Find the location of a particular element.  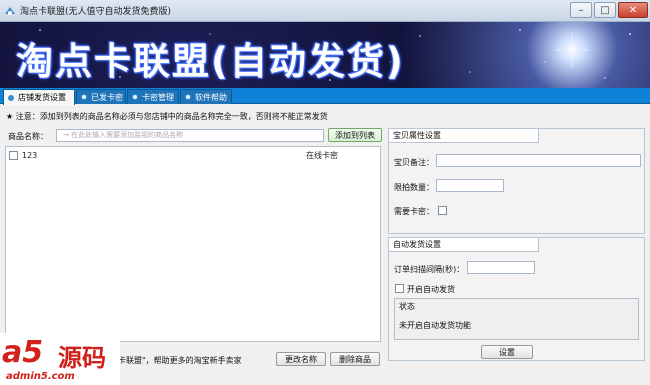

watermark: a5 源码 admin5.com is located at coordinates (60, 359).